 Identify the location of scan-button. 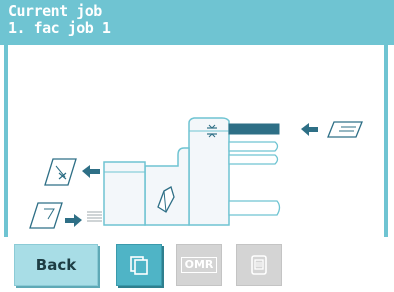
(259, 265).